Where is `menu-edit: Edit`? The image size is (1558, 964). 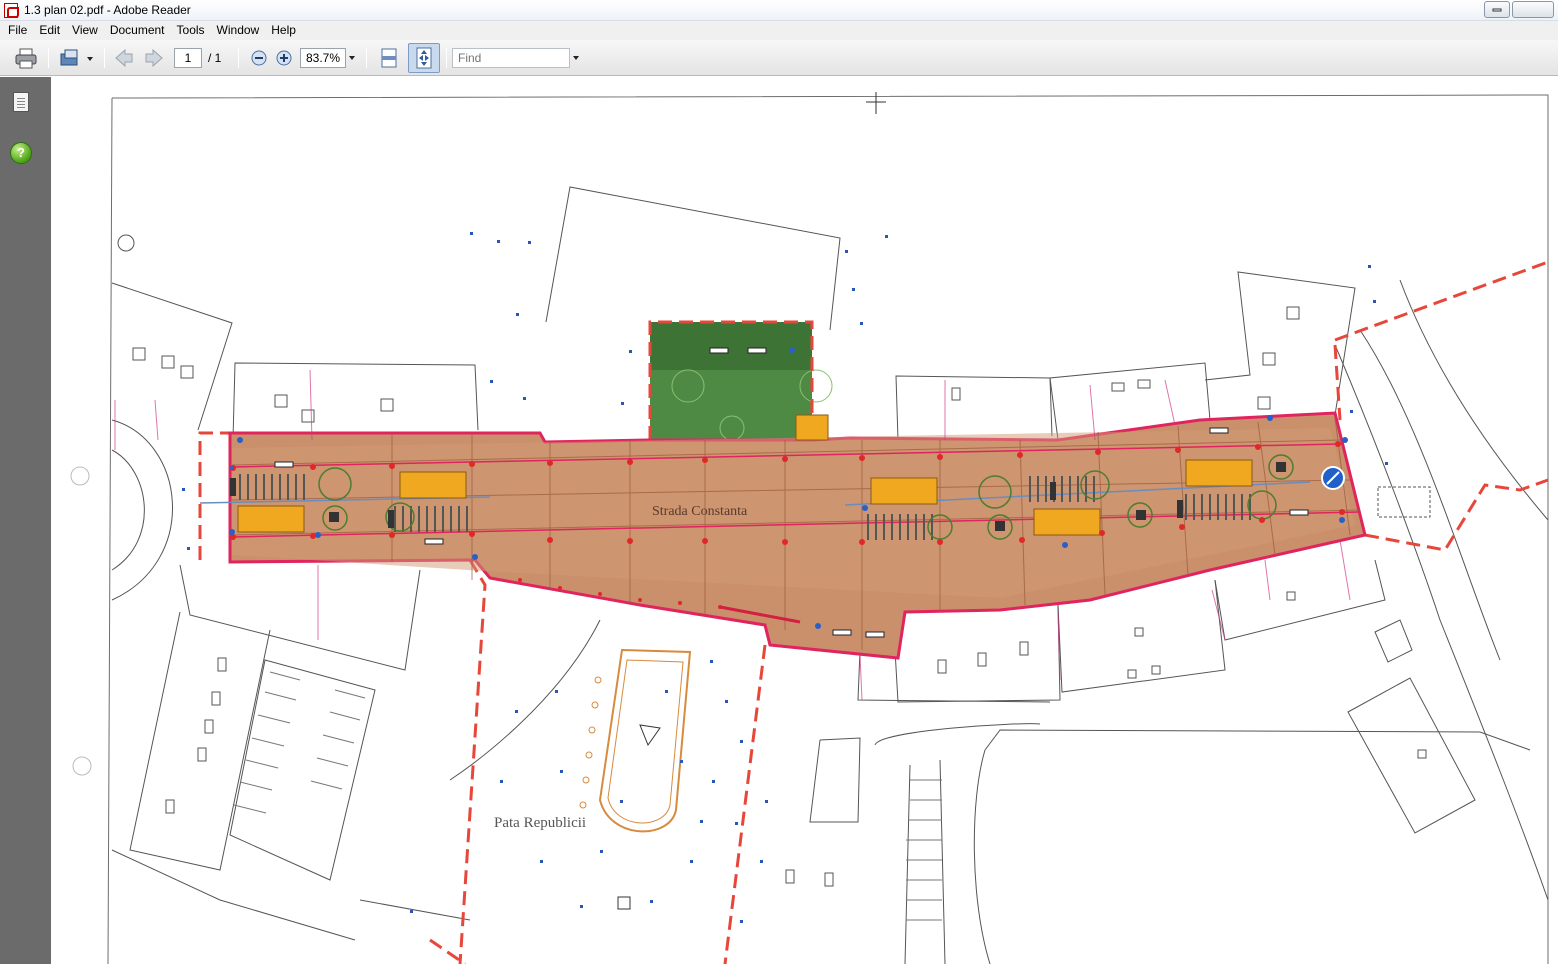
menu-edit: Edit is located at coordinates (49, 30).